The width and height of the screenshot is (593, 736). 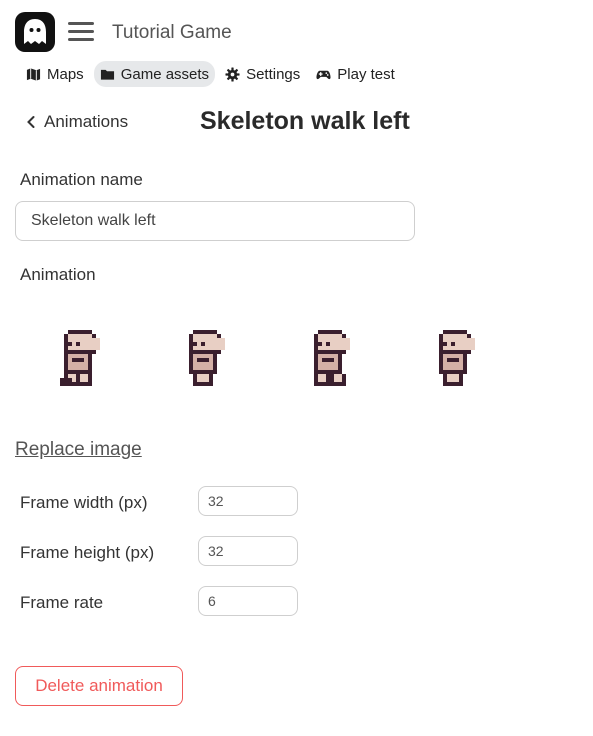 What do you see at coordinates (65, 74) in the screenshot?
I see `tab-label: Maps` at bounding box center [65, 74].